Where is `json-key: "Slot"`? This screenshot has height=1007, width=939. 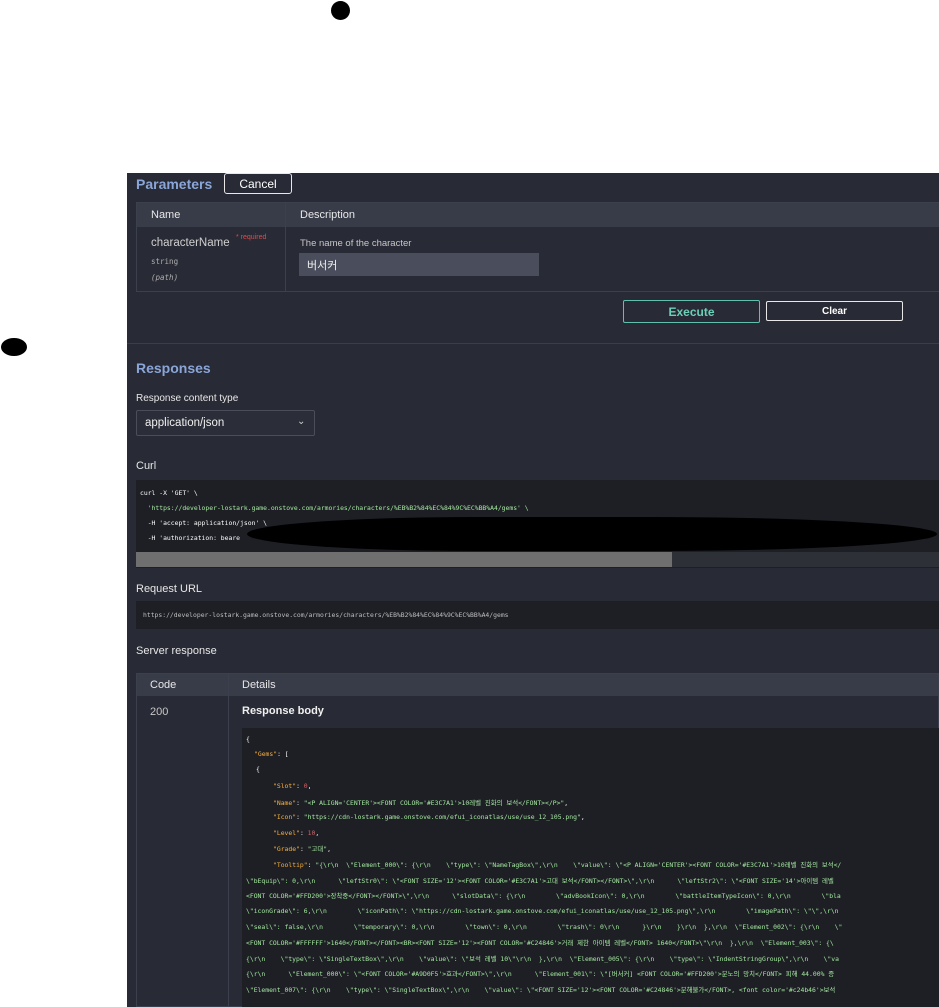 json-key: "Slot" is located at coordinates (285, 786).